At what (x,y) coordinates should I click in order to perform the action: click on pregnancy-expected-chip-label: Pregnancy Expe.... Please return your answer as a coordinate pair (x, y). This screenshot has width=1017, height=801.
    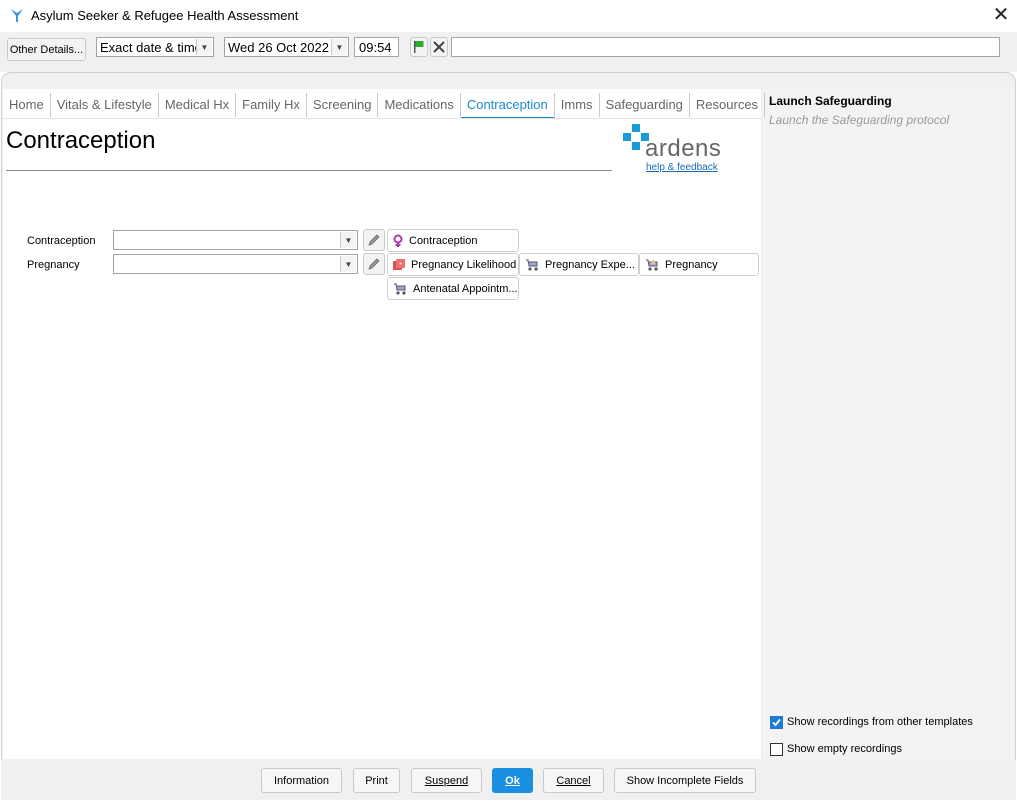
    Looking at the image, I should click on (590, 264).